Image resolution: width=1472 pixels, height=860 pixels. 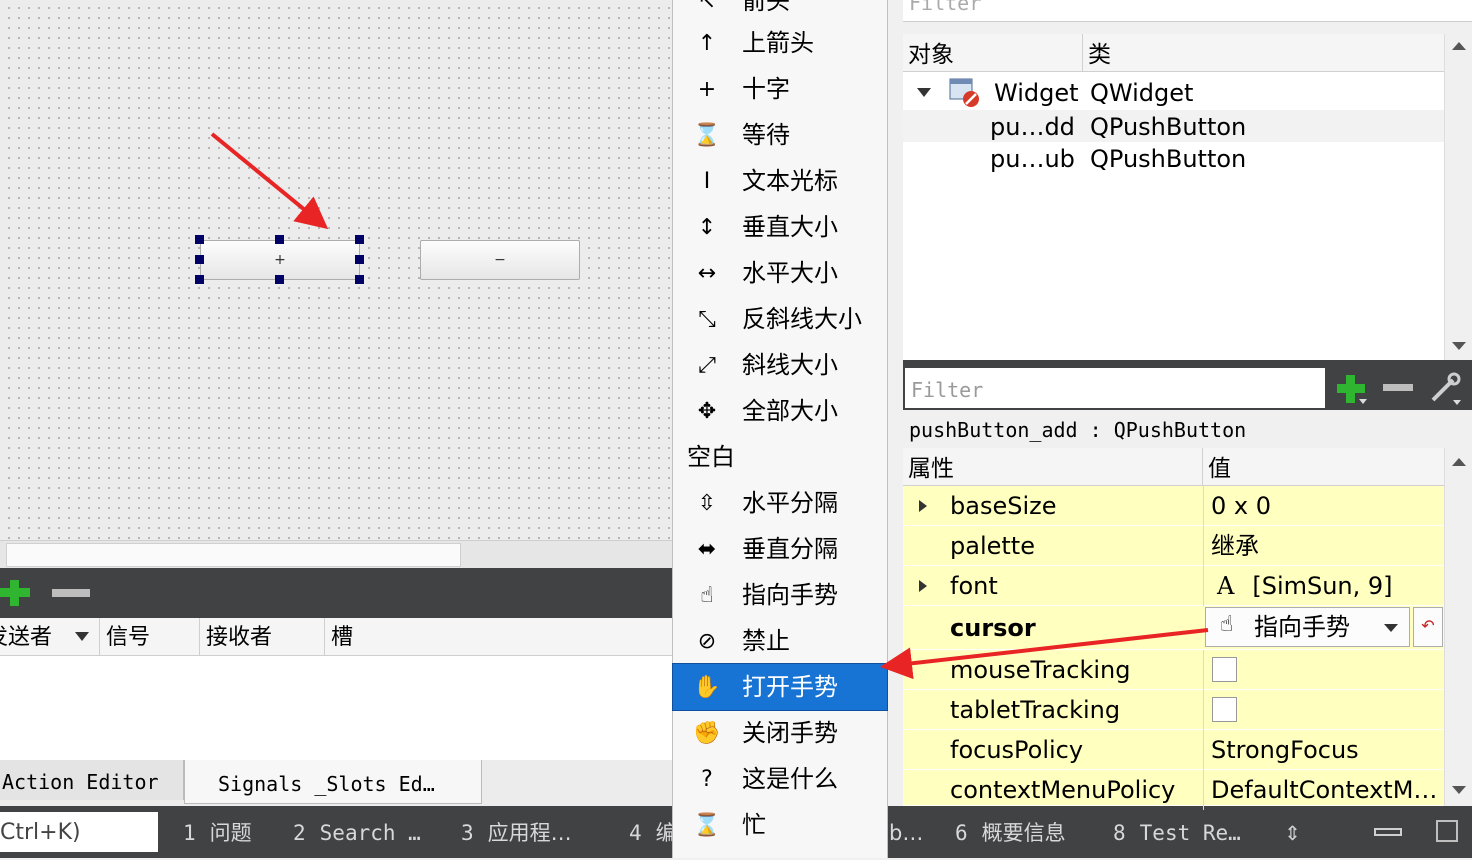 I want to click on scrollbar-thumb, so click(x=233, y=555).